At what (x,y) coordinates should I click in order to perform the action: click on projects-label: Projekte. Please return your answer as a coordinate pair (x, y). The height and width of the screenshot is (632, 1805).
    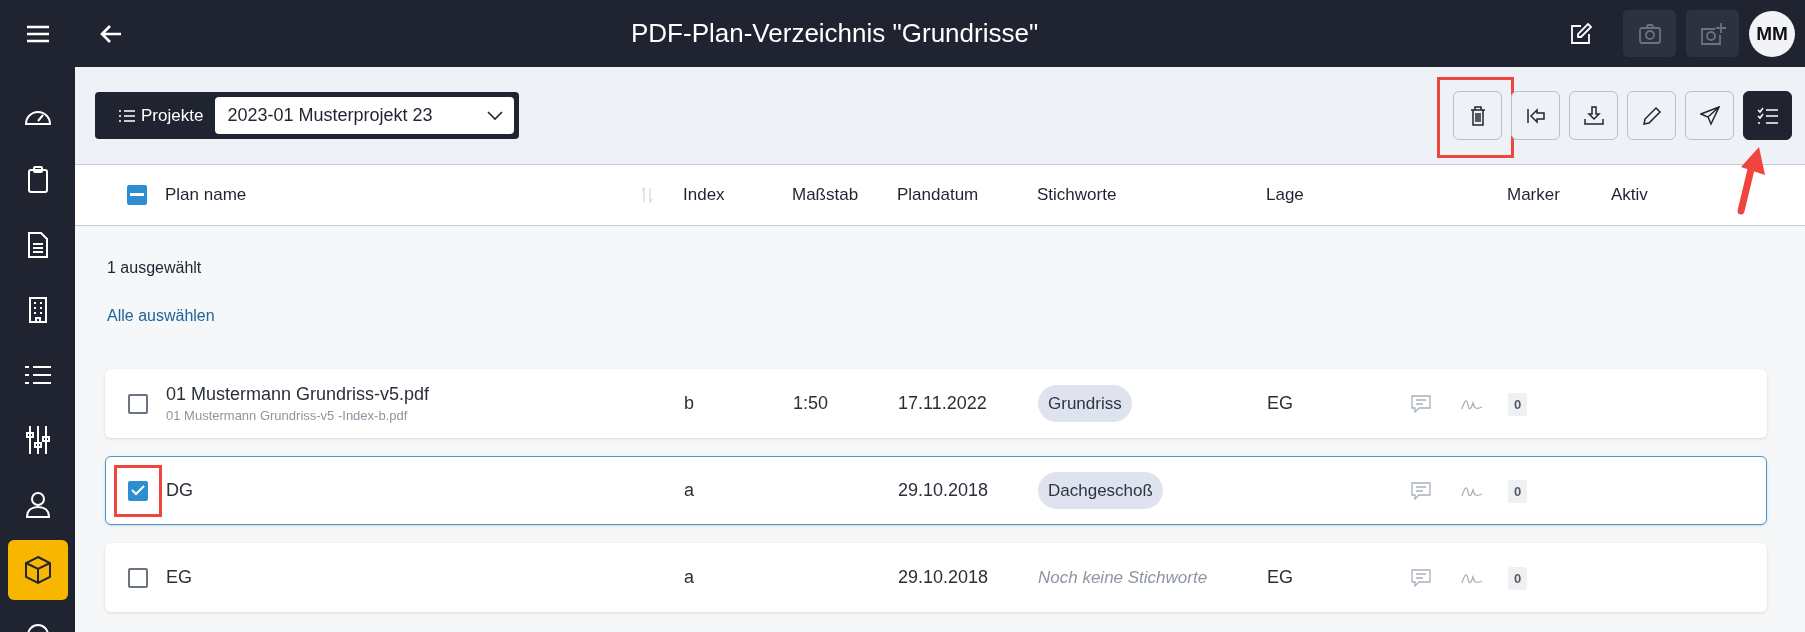
    Looking at the image, I should click on (172, 115).